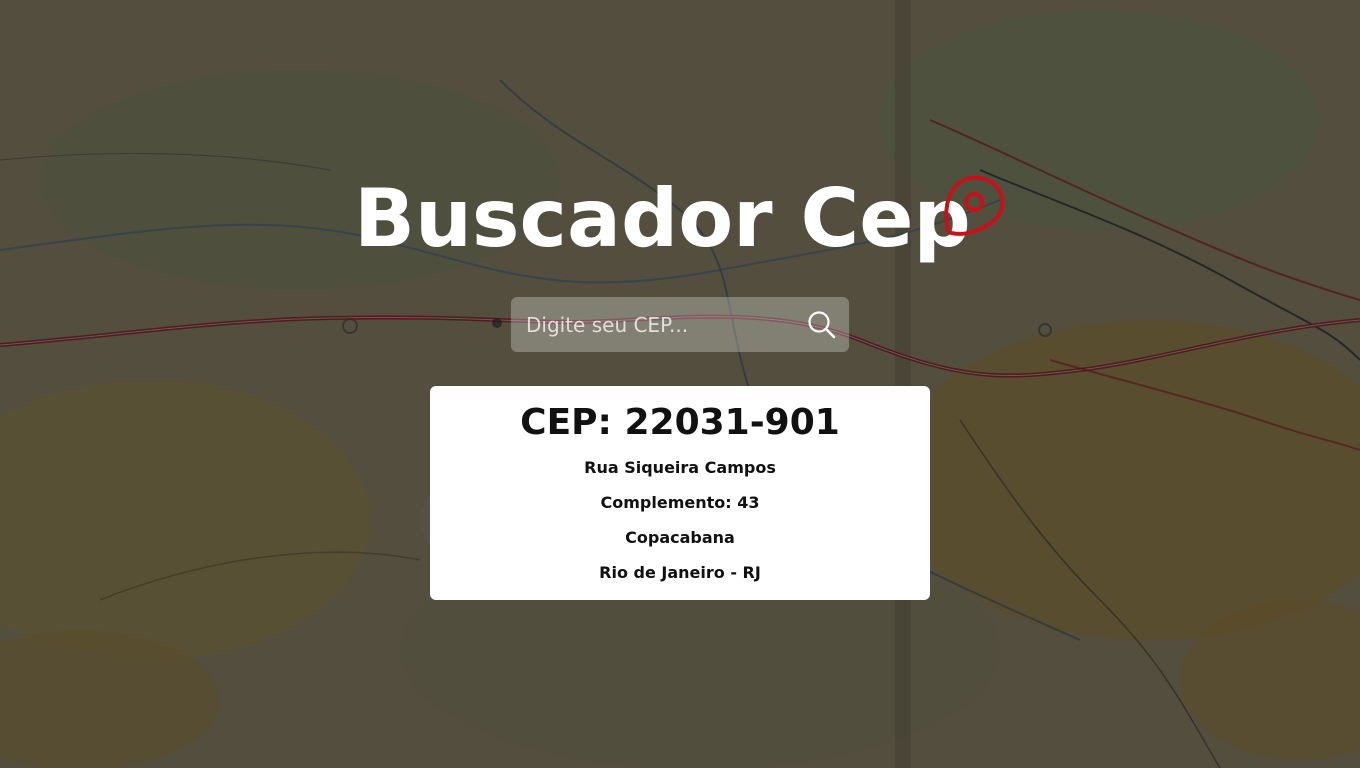  Describe the element at coordinates (680, 502) in the screenshot. I see `complement-text: Complemento: 43` at that location.